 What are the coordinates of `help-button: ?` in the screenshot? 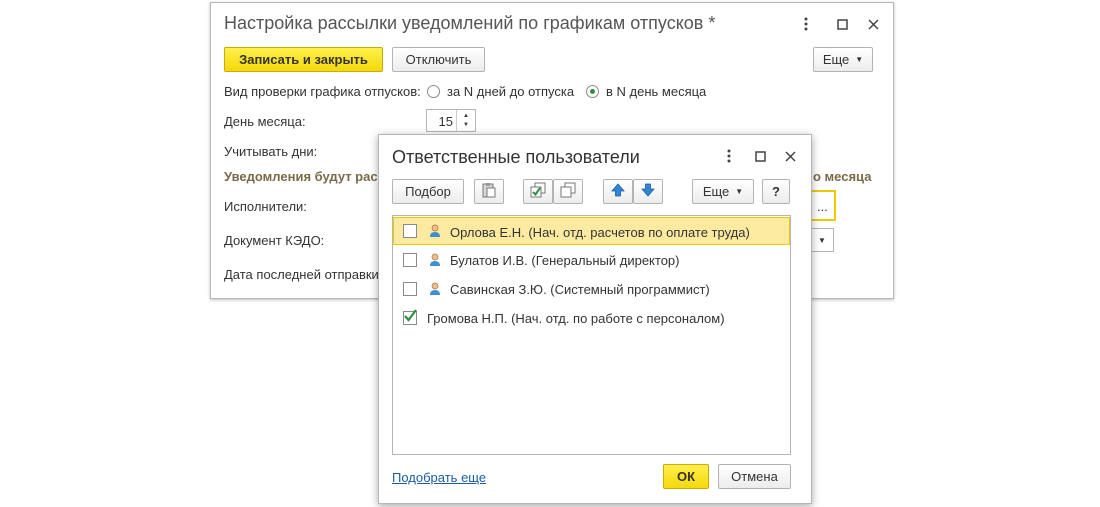 It's located at (776, 191).